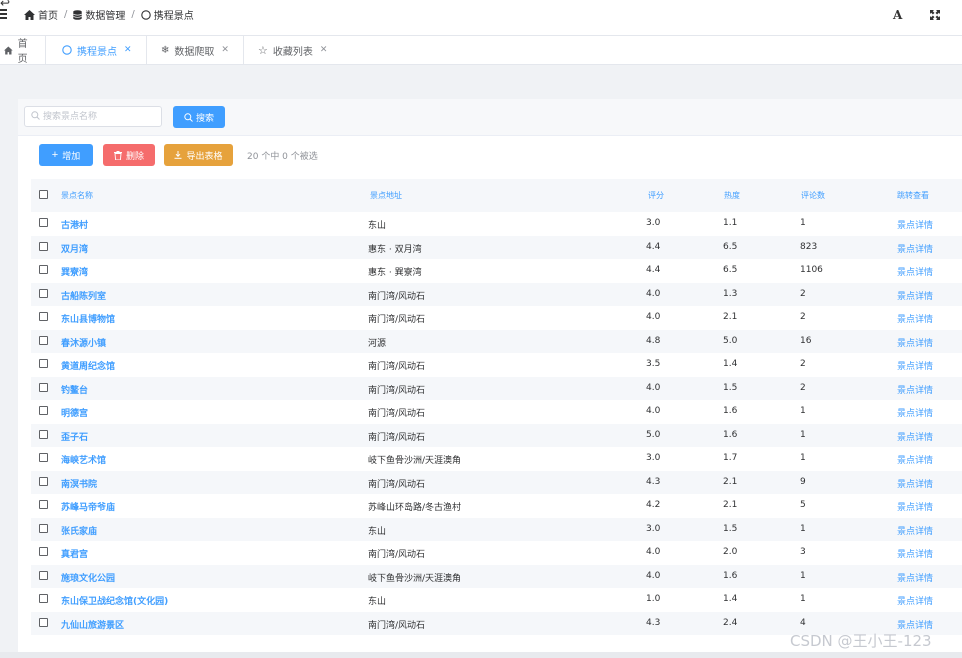 The image size is (962, 658). Describe the element at coordinates (4, 15) in the screenshot. I see `hamburger-icon` at that location.